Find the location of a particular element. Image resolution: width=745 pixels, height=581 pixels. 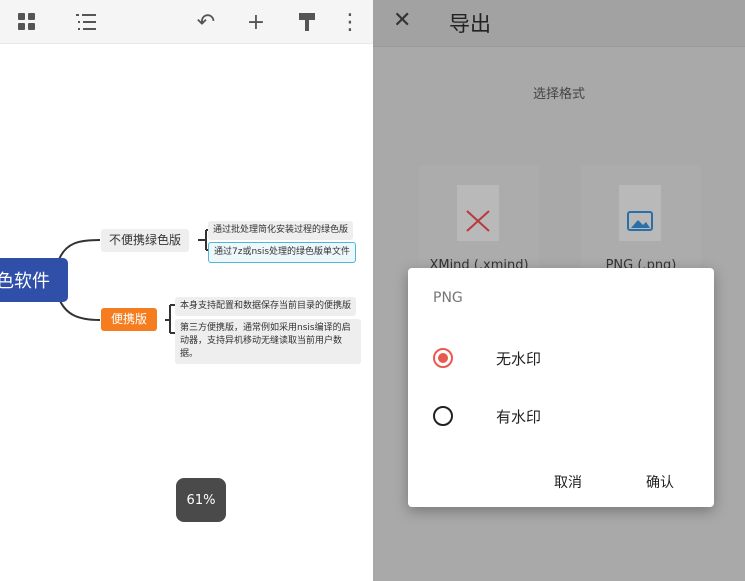

cancel-button: 取消 is located at coordinates (568, 482).